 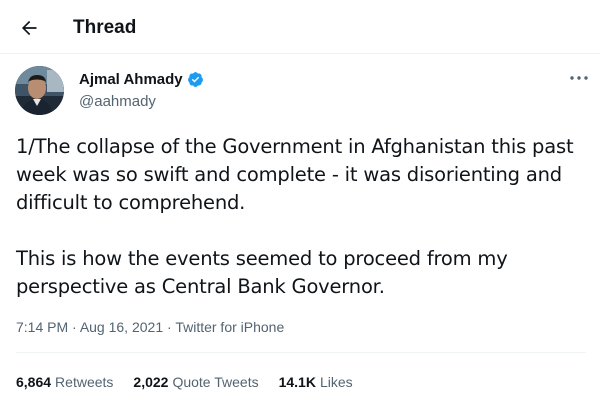 I want to click on avatar-photo, so click(x=39, y=90).